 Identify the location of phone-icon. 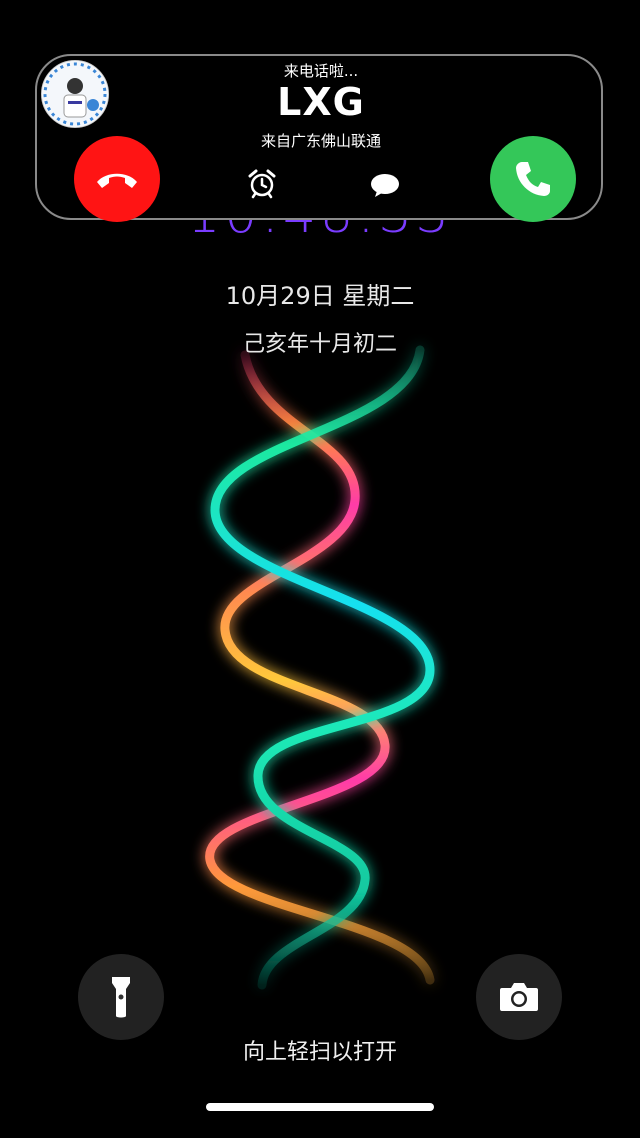
(533, 179).